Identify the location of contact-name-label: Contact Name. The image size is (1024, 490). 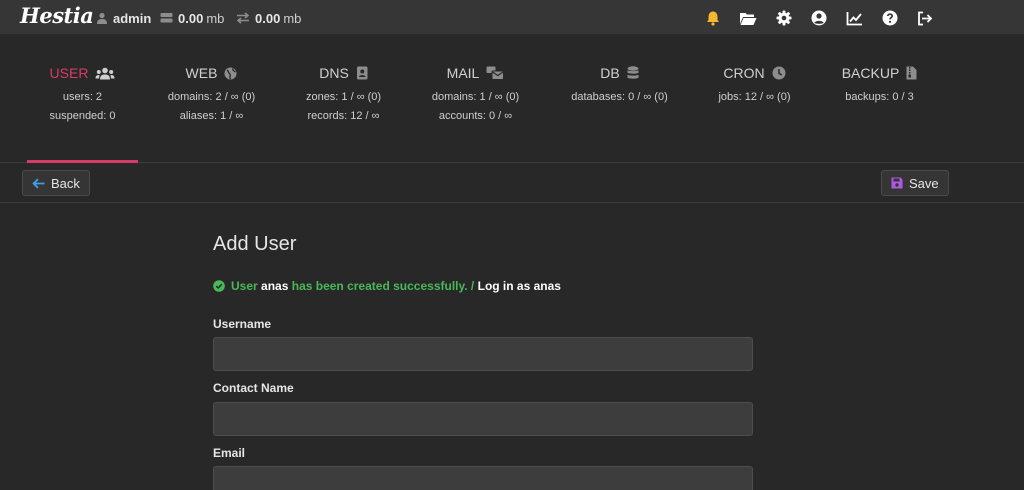
(253, 388).